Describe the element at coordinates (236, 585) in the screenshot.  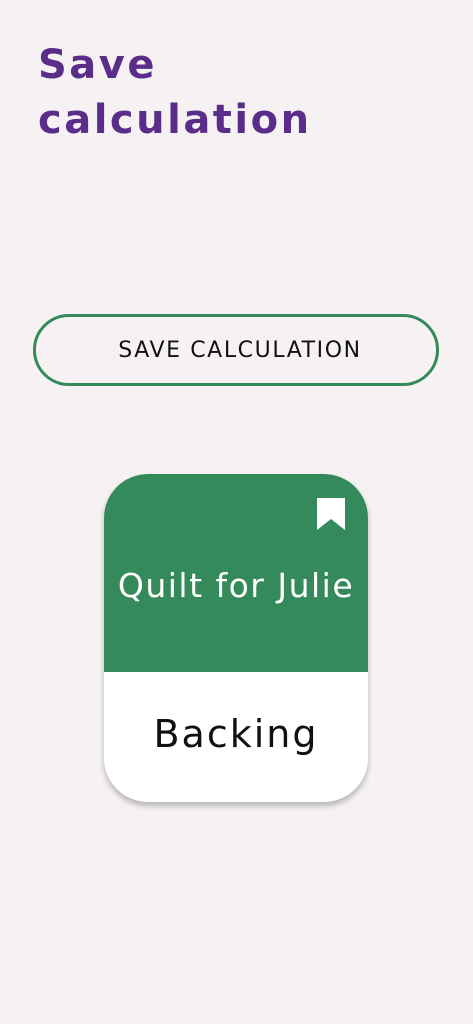
I see `card-title: Quilt for Julie` at that location.